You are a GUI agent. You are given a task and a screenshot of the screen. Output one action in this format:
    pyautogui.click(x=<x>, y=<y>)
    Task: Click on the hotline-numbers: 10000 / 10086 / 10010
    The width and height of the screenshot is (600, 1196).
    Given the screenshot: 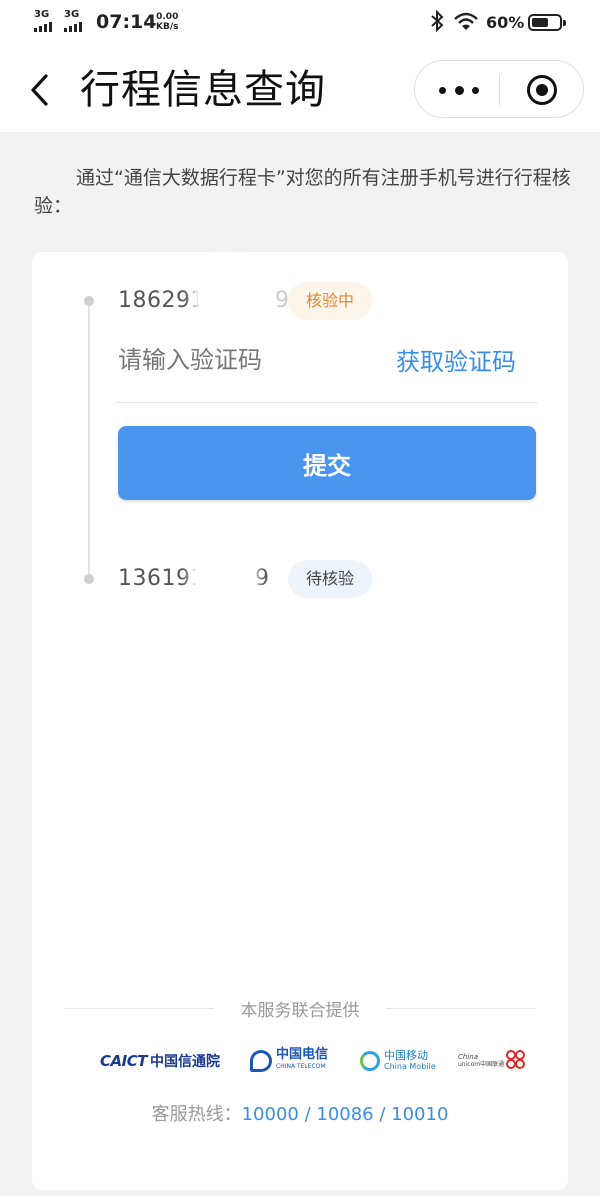 What is the action you would take?
    pyautogui.click(x=345, y=1114)
    